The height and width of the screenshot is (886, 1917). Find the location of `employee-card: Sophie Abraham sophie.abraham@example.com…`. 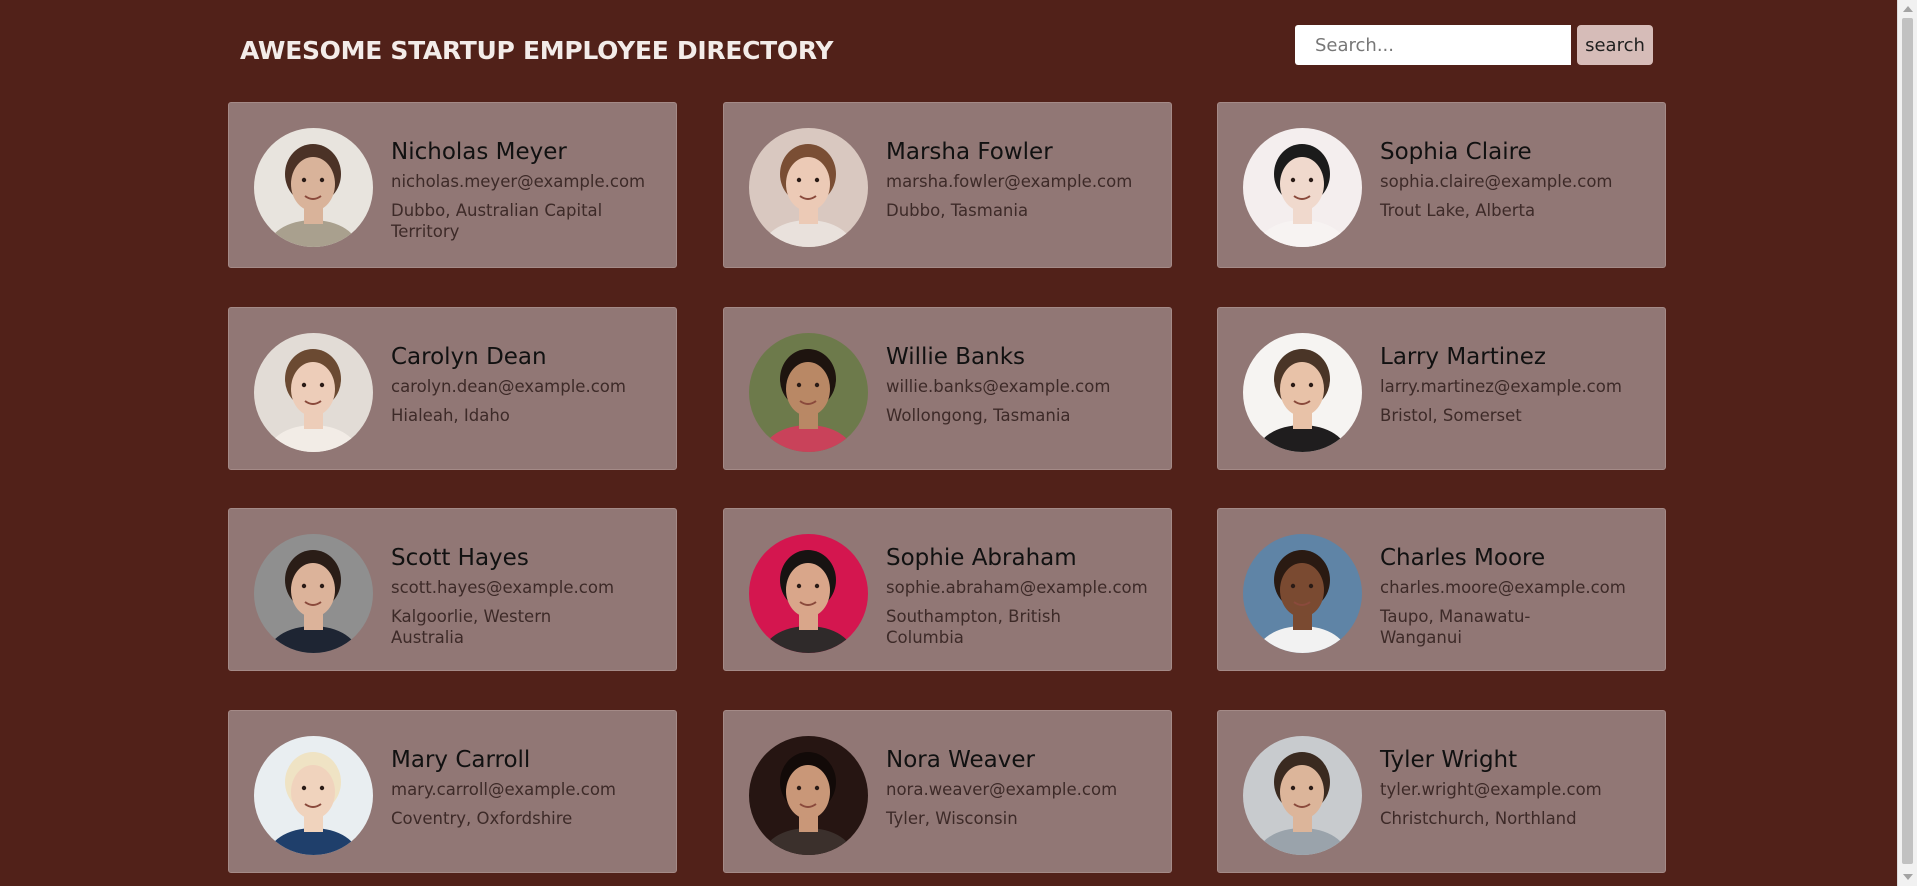

employee-card: Sophie Abraham sophie.abraham@example.com… is located at coordinates (947, 589).